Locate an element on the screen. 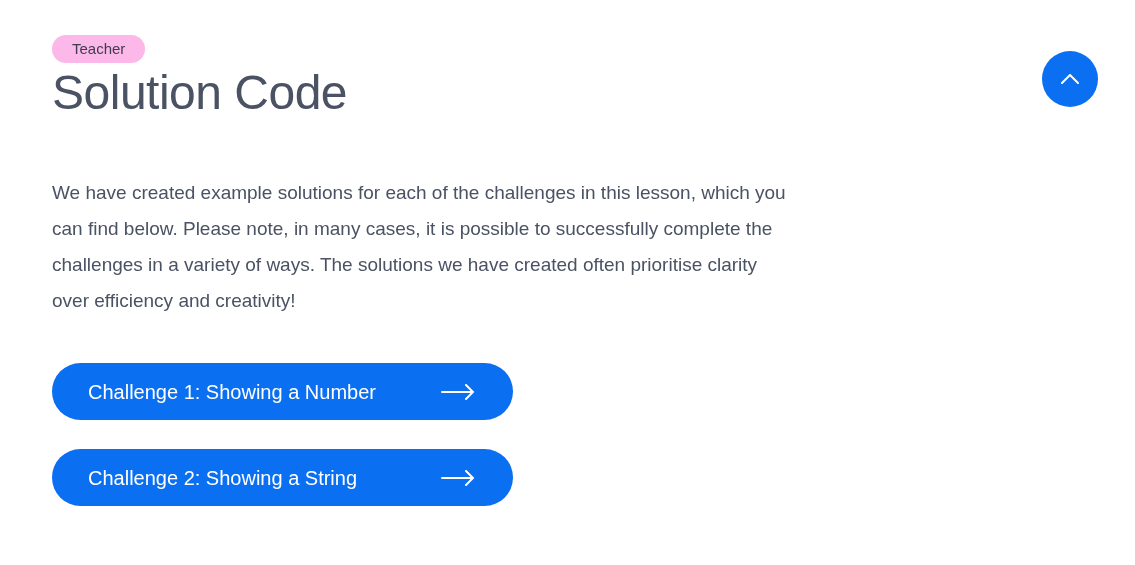 This screenshot has width=1135, height=565. chevron-up-icon is located at coordinates (1070, 79).